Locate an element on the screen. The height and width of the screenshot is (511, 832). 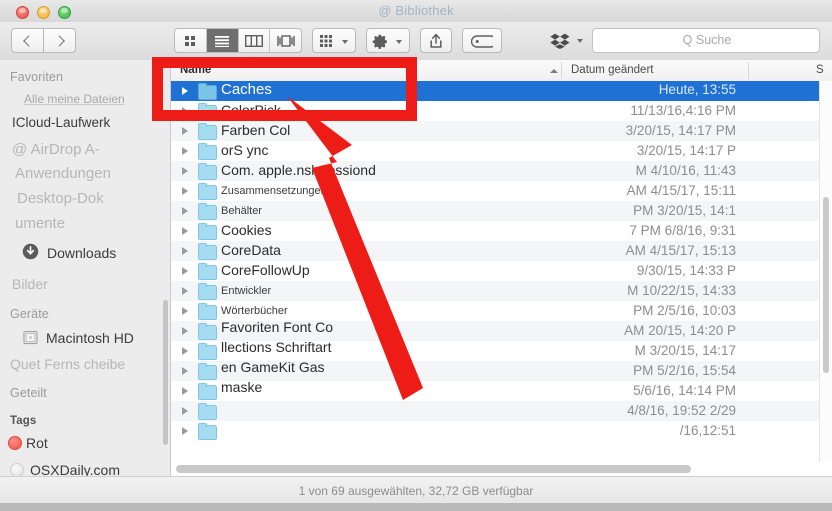
table-row: Zusammensetzungen AM 4/15/17, 15:11 is located at coordinates (501, 191).